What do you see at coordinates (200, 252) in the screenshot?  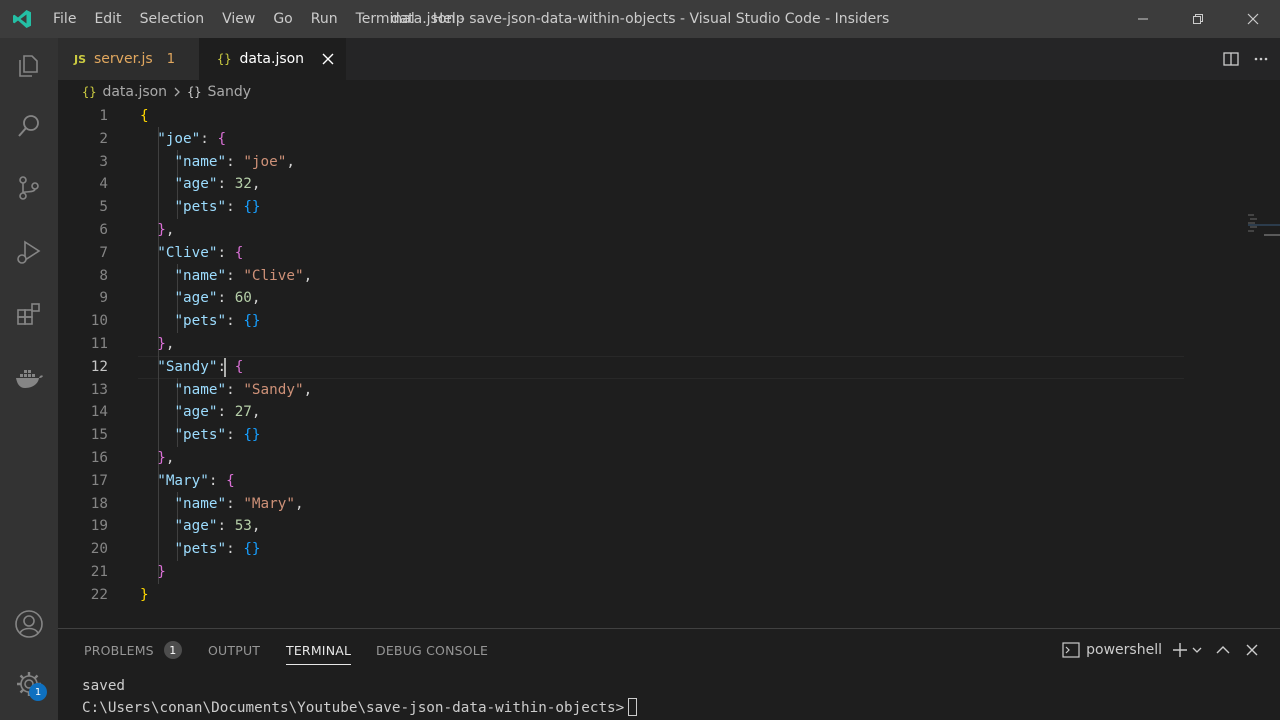 I see `code-text: "Clive": {` at bounding box center [200, 252].